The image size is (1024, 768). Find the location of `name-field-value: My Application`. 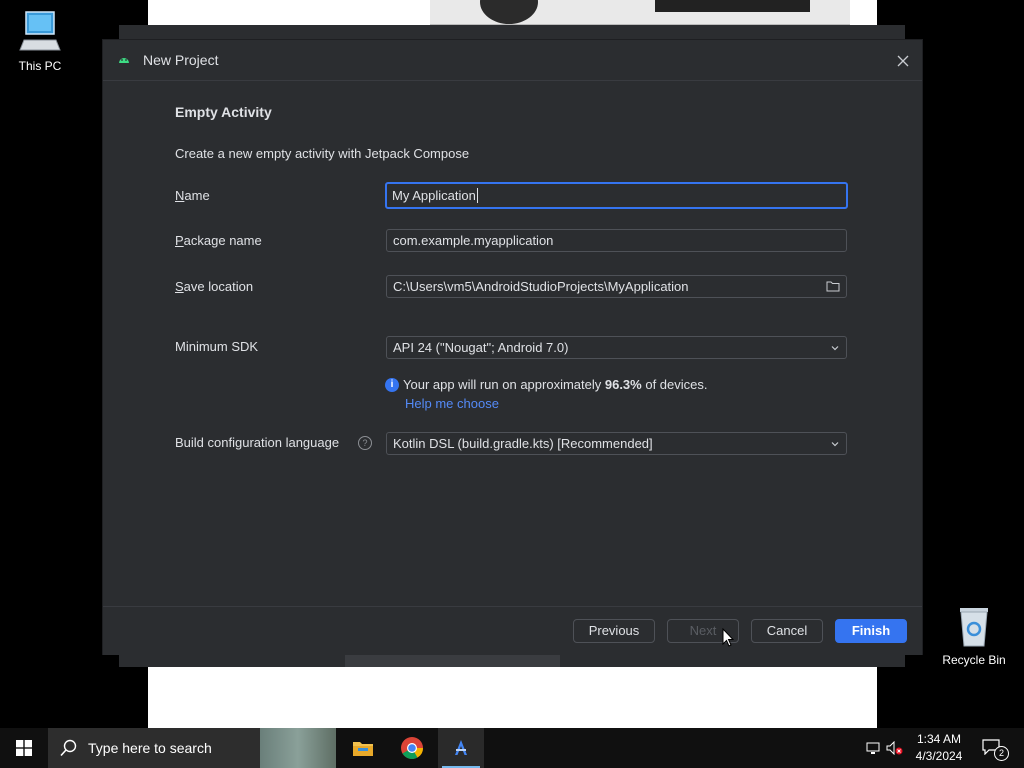

name-field-value: My Application is located at coordinates (434, 195).